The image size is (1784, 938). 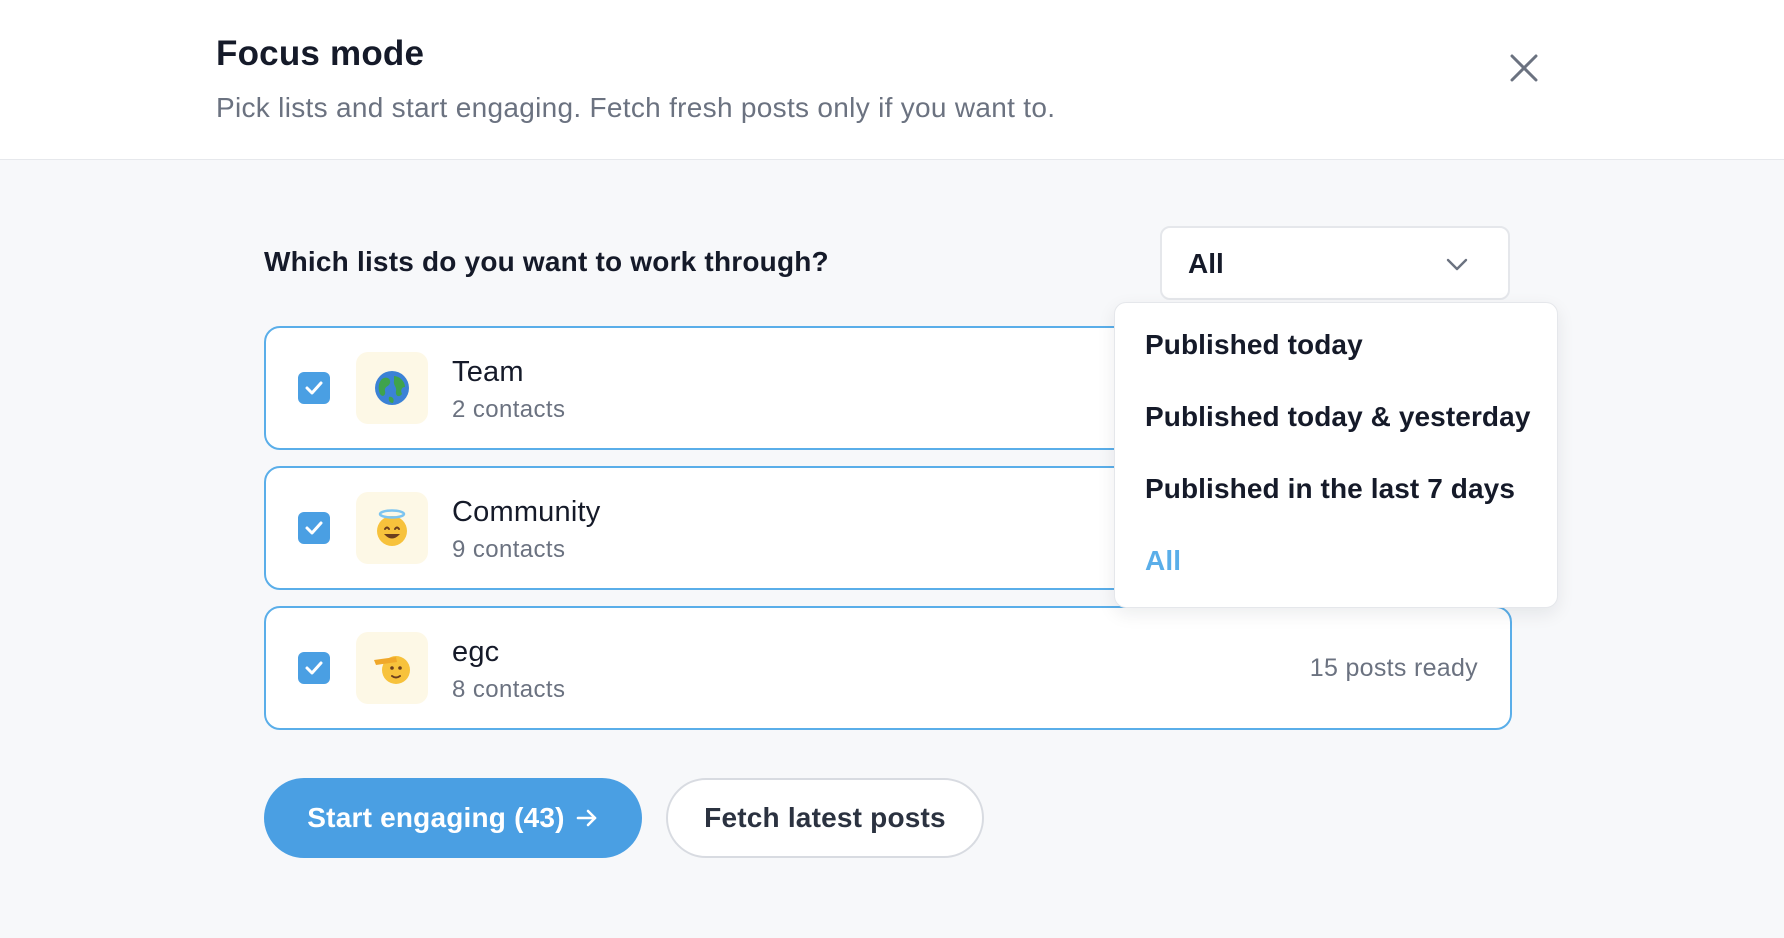 I want to click on fetch-latest-posts-label: Fetch latest posts, so click(x=825, y=817).